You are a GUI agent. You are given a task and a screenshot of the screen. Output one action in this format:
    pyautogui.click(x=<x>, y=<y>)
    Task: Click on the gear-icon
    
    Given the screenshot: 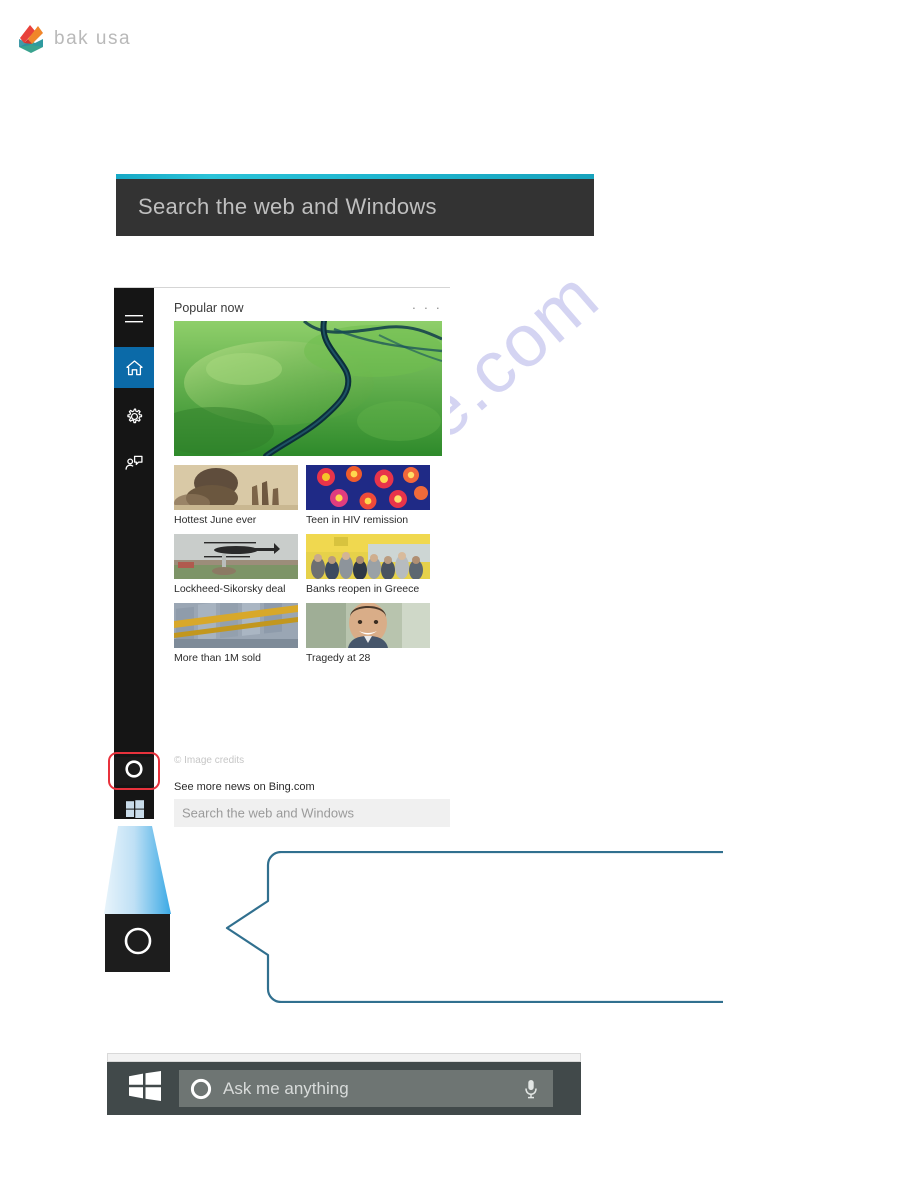 What is the action you would take?
    pyautogui.click(x=134, y=416)
    